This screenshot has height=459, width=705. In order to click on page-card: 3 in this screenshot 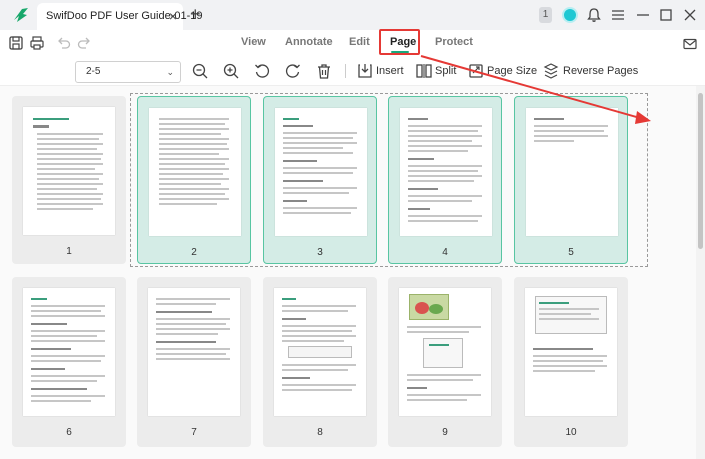, I will do `click(320, 180)`.